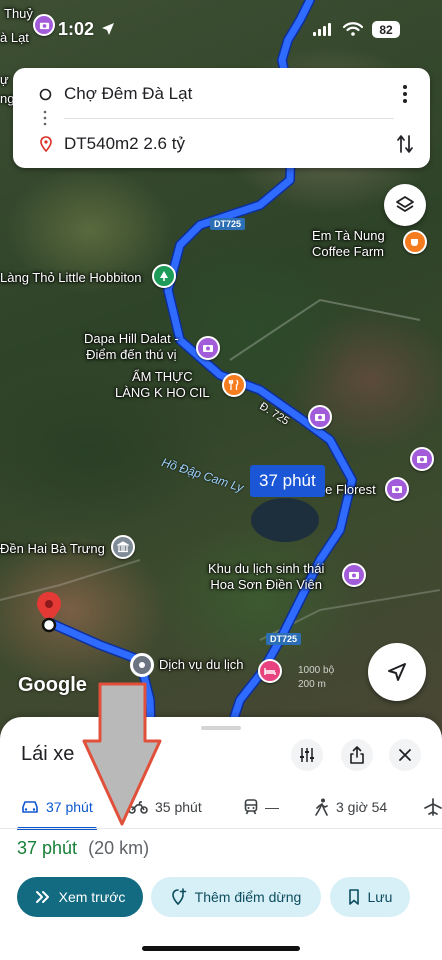 The height and width of the screenshot is (960, 442). What do you see at coordinates (164, 276) in the screenshot?
I see `tree-icon` at bounding box center [164, 276].